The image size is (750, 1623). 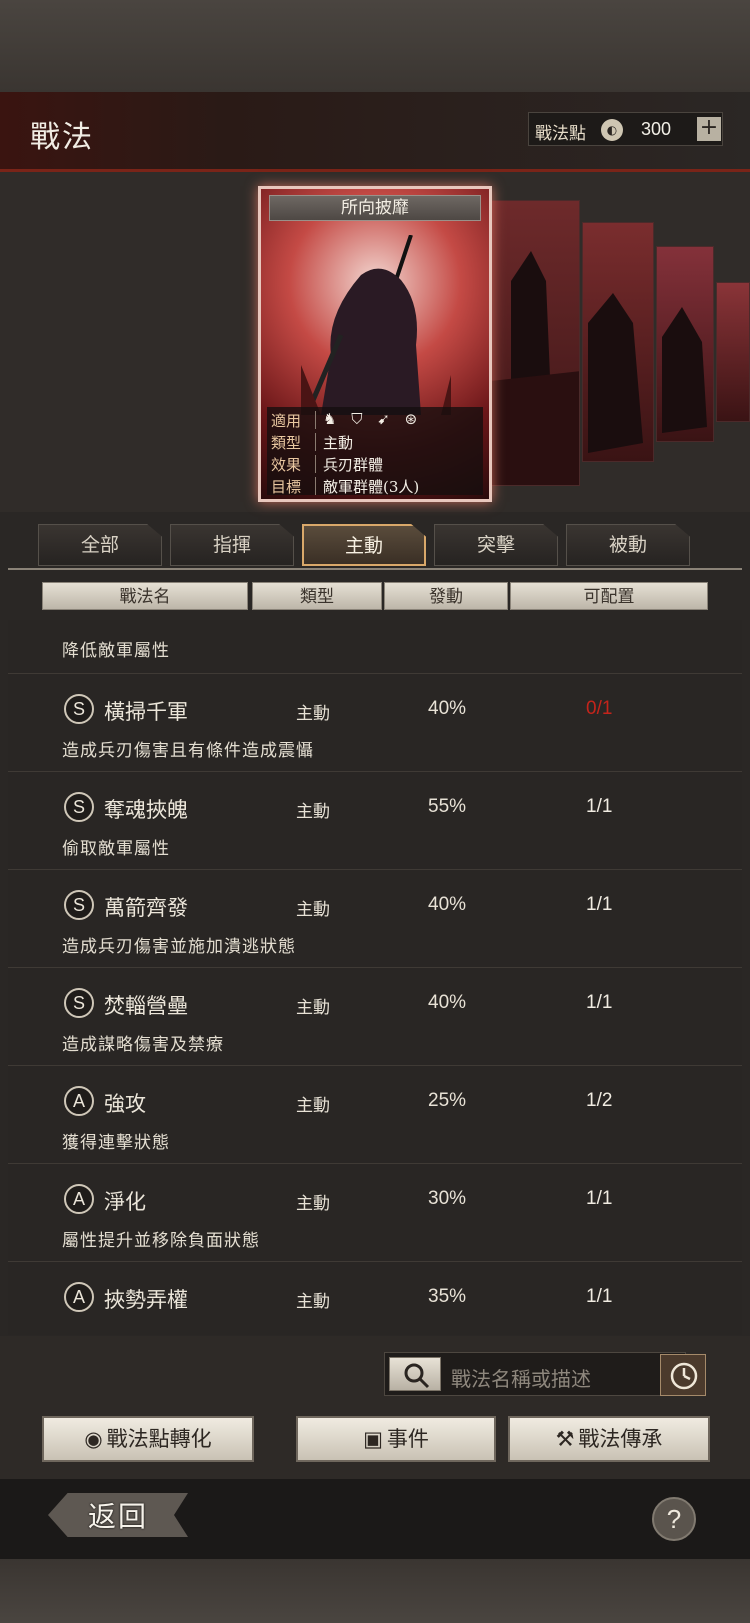 I want to click on inherit-skill-button: ⚒ 戰法傳承, so click(x=609, y=1439).